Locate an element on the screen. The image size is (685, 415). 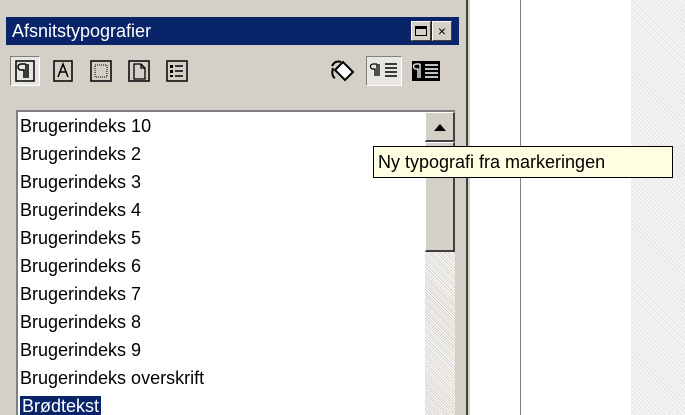
document-page is located at coordinates (495, 207).